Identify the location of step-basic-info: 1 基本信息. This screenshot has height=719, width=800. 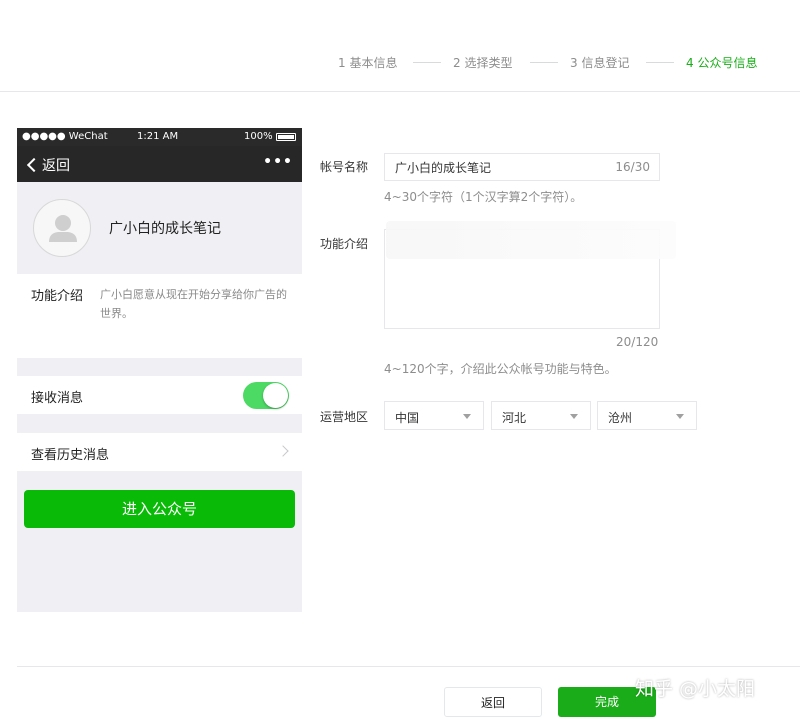
(368, 63).